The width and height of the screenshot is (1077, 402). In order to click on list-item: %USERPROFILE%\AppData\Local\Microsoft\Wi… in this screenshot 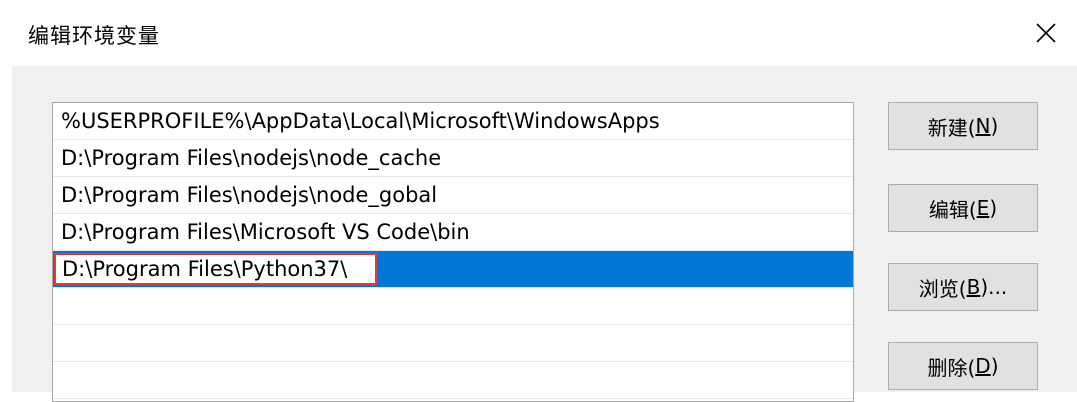, I will do `click(453, 121)`.